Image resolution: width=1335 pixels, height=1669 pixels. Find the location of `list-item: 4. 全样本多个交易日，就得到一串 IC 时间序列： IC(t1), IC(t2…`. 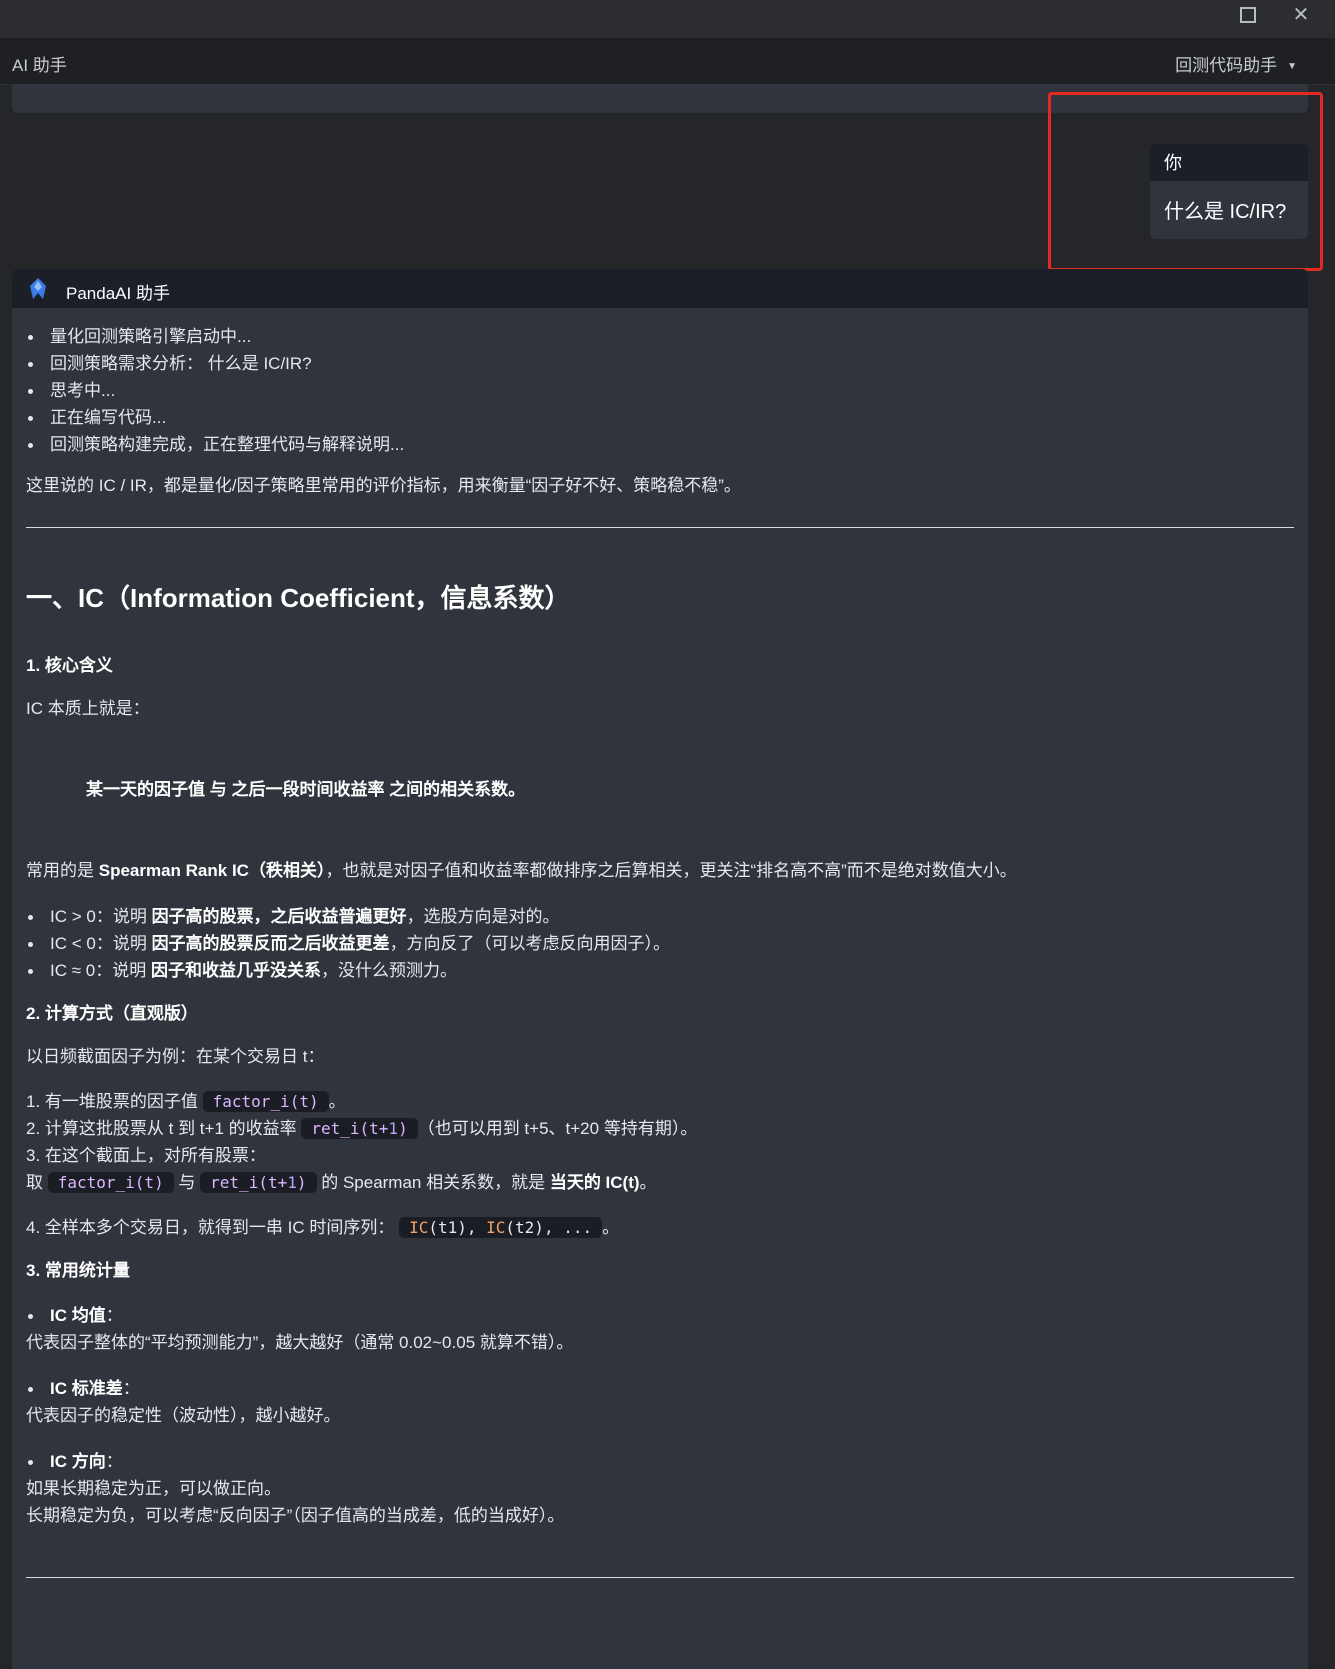

list-item: 4. 全样本多个交易日，就得到一串 IC 时间序列： IC(t1), IC(t2… is located at coordinates (660, 1227).